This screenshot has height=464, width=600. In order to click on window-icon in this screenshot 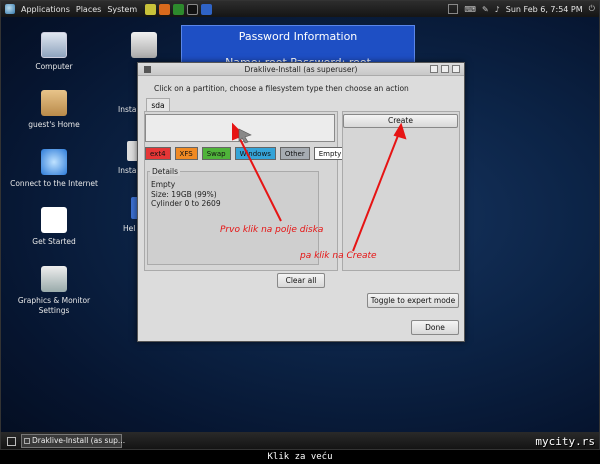, I will do `click(27, 441)`.